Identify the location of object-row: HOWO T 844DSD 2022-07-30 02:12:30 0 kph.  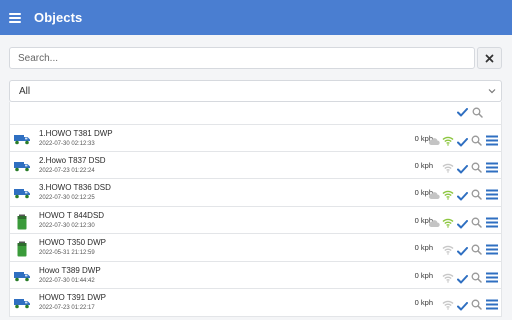
(255, 220).